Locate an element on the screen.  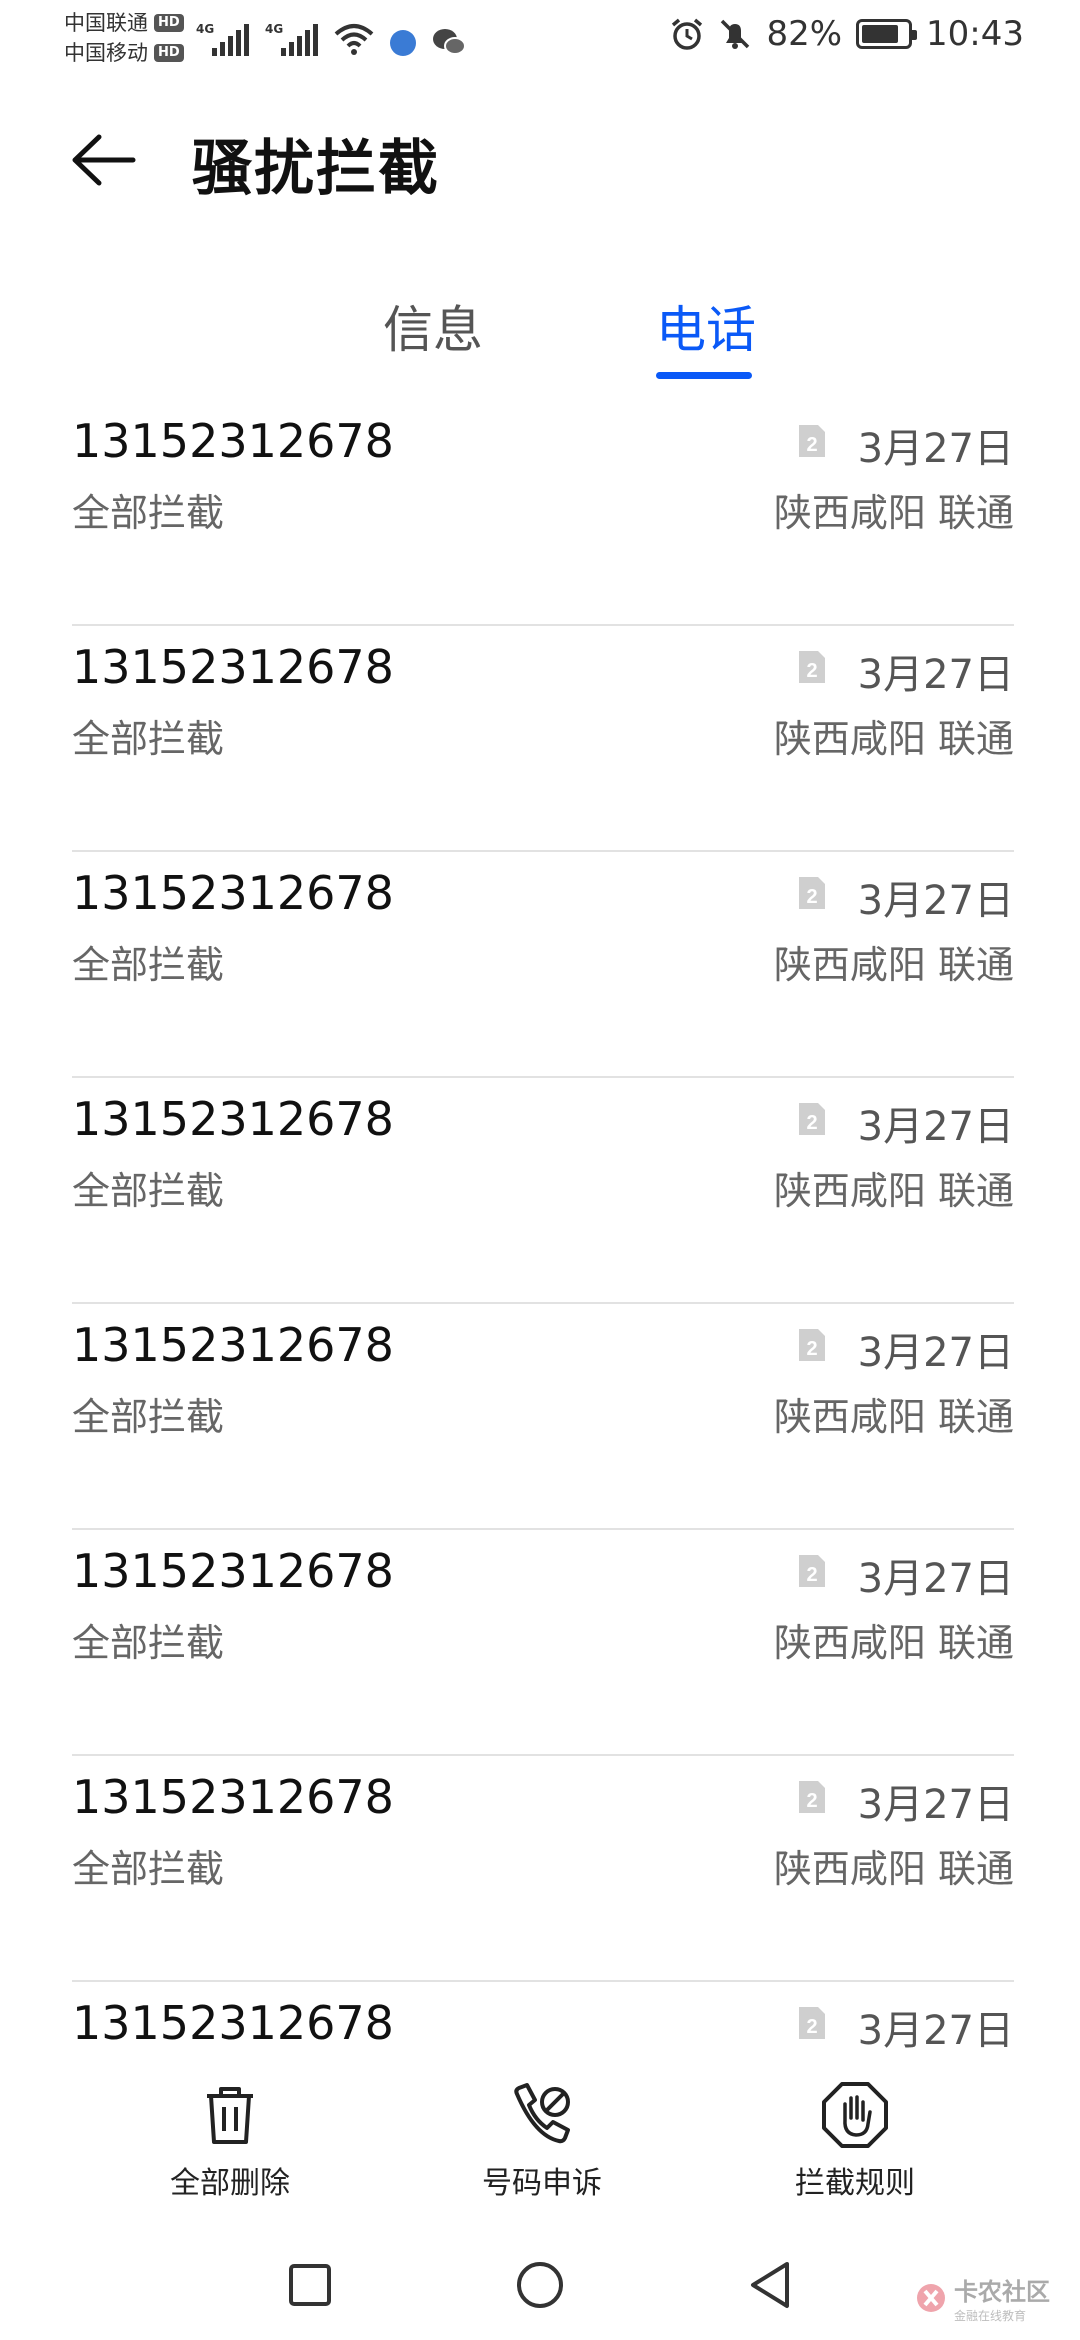
carrier-1: 中国联通 HD is located at coordinates (124, 23).